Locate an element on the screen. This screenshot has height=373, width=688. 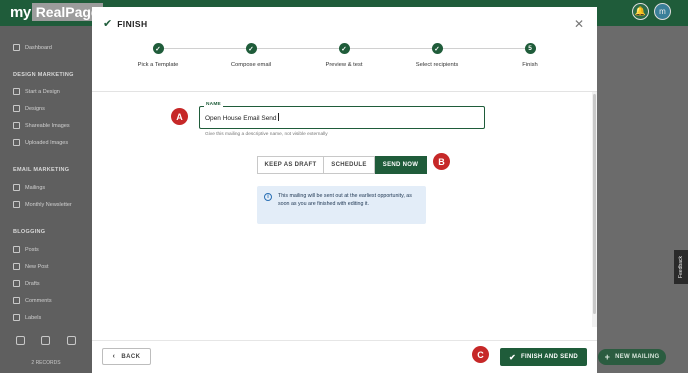
sidebar-item-uploaded-images: Uploaded Images is located at coordinates (40, 142).